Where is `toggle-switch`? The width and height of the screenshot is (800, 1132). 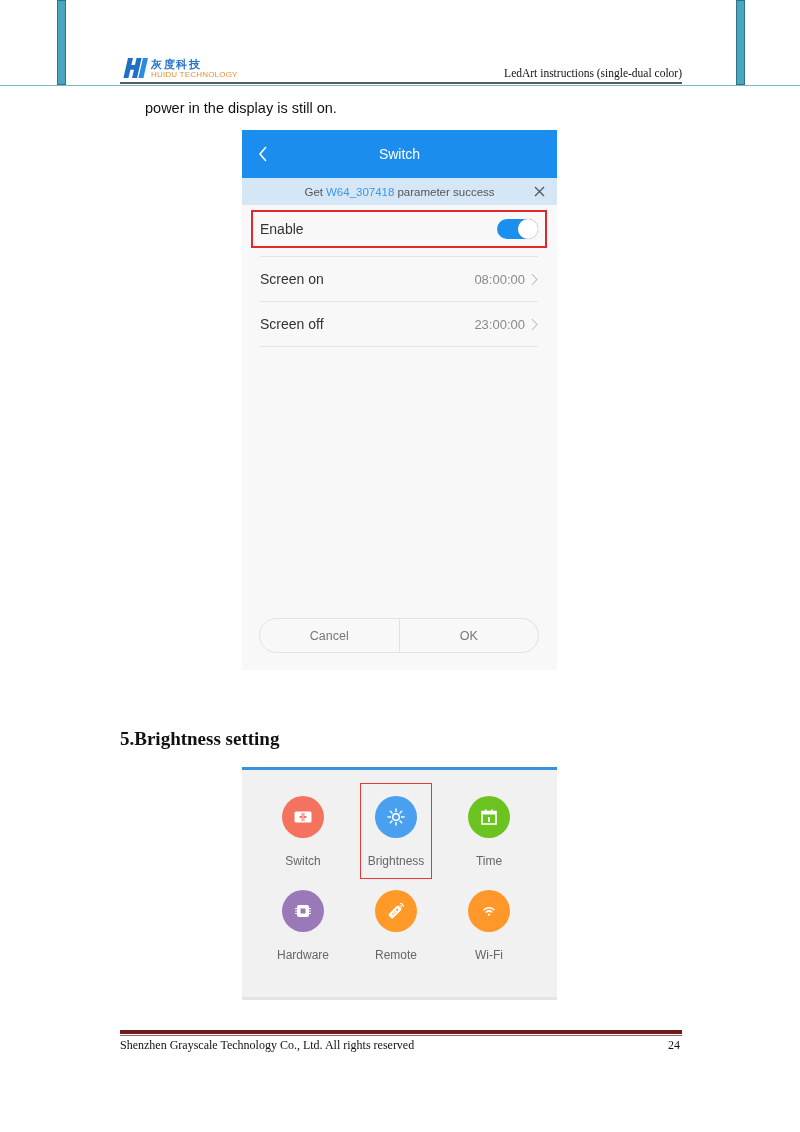 toggle-switch is located at coordinates (517, 229).